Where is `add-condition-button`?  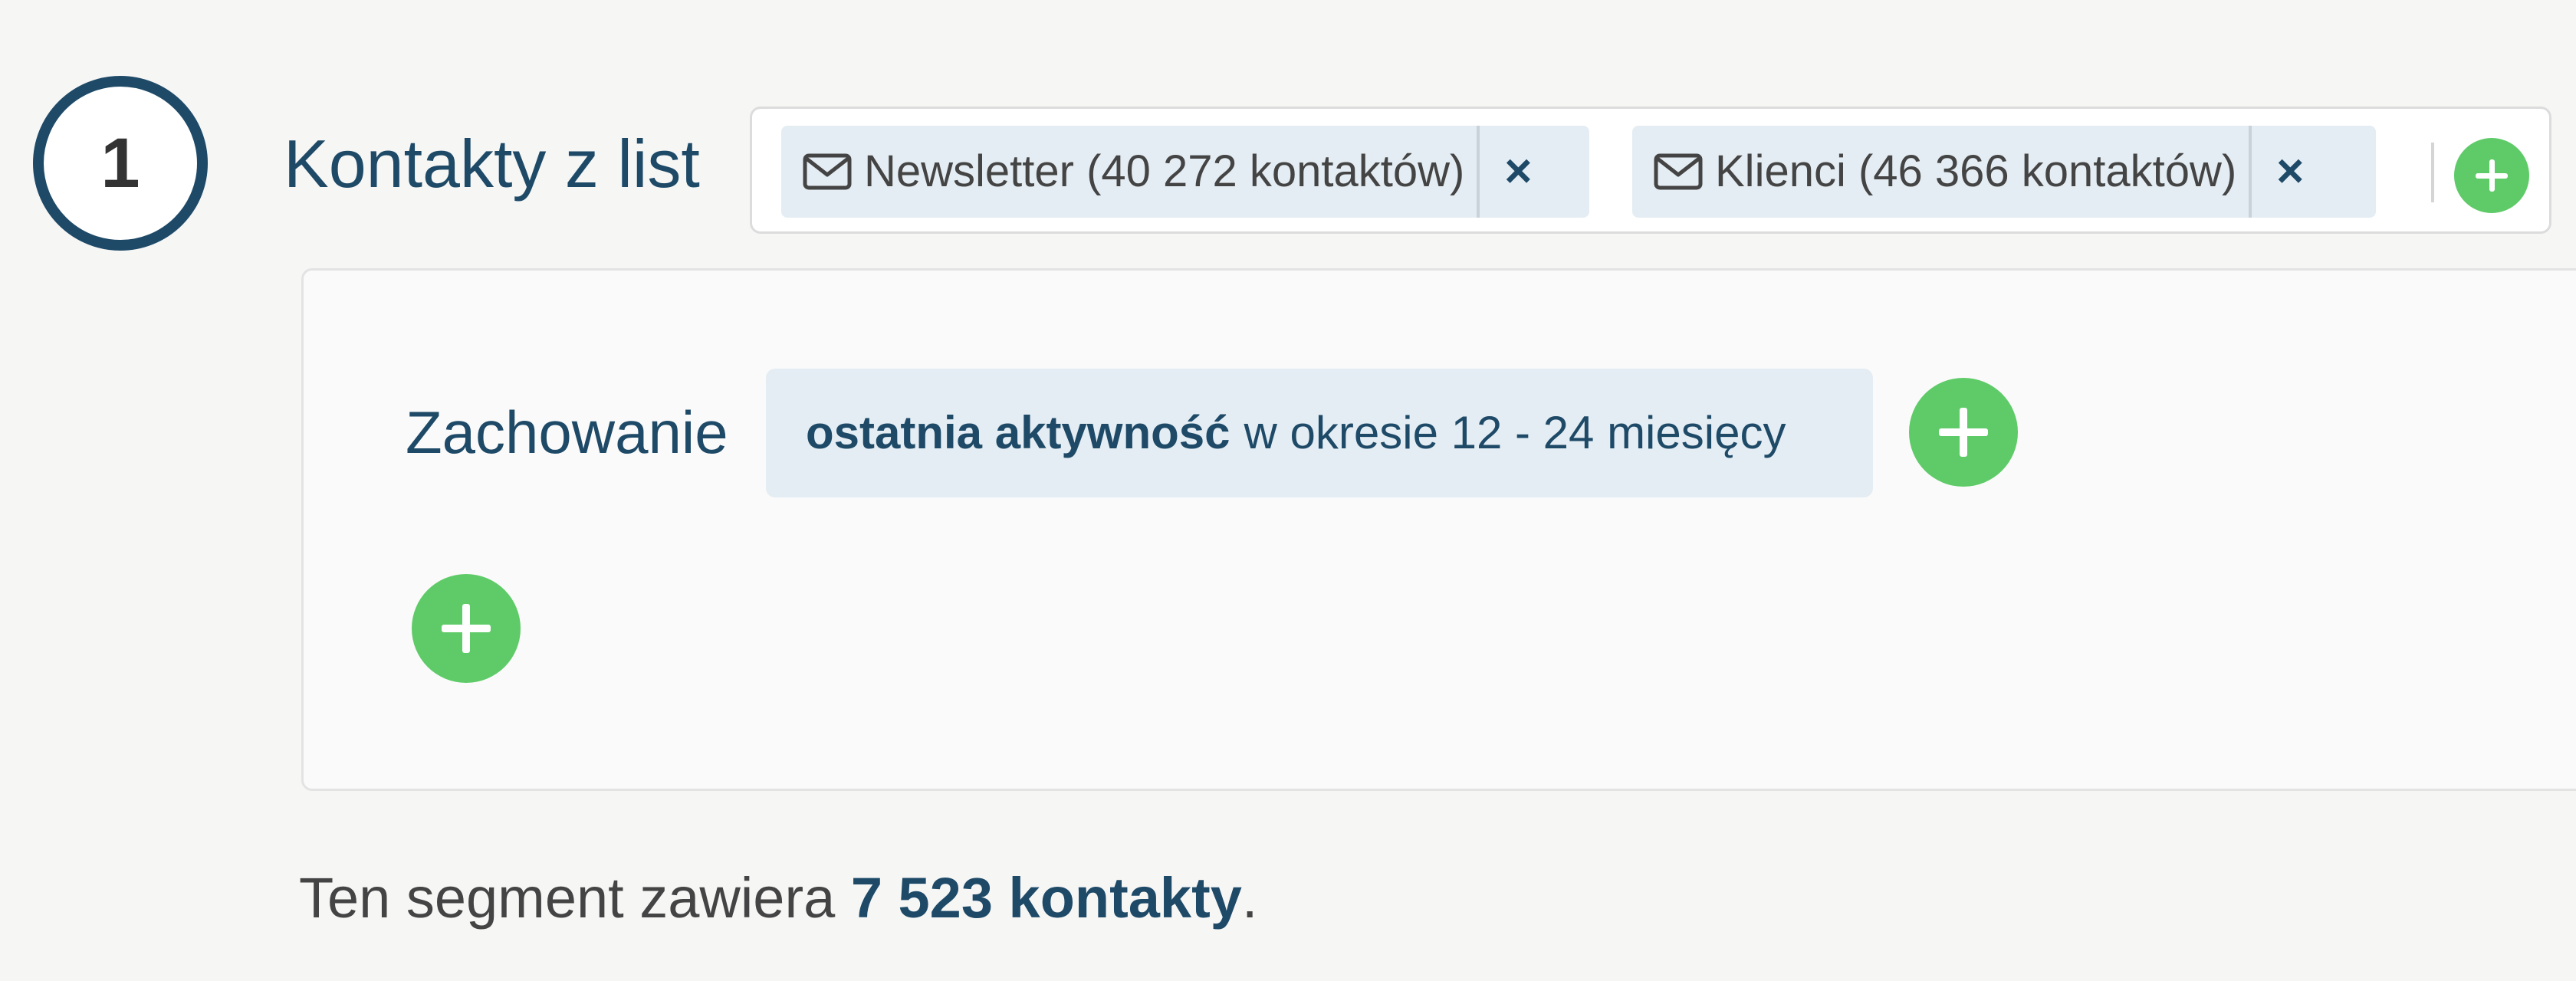
add-condition-button is located at coordinates (1963, 432).